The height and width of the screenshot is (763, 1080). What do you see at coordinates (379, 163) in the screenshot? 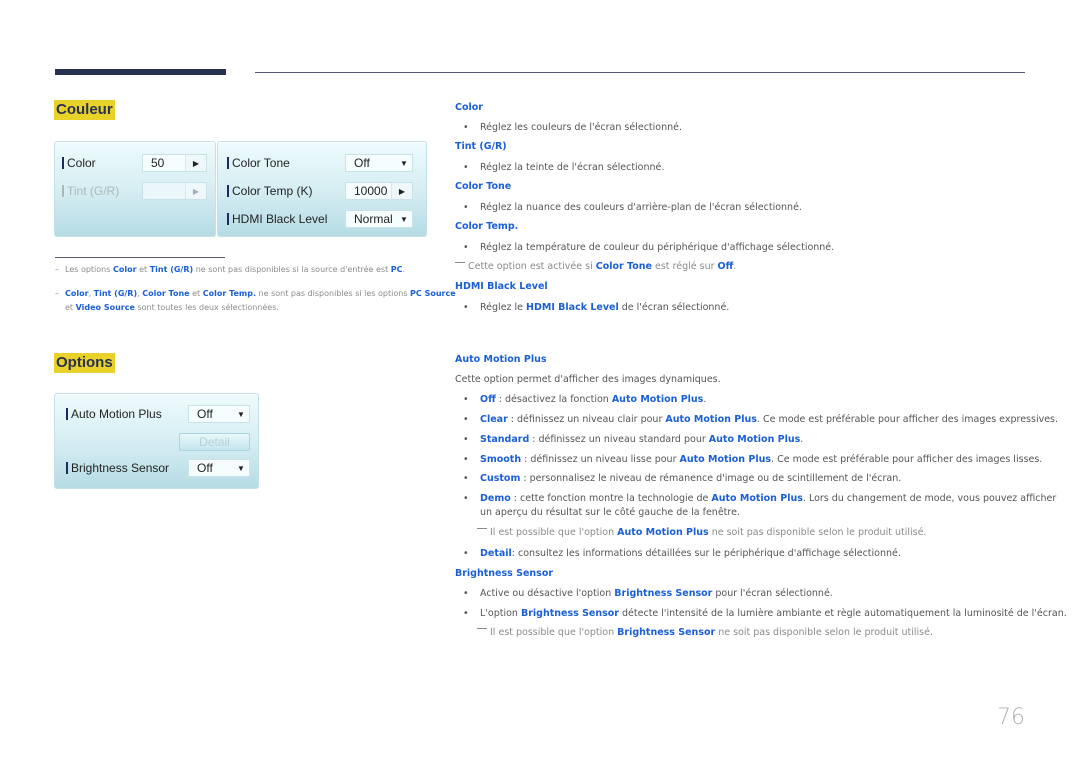
I see `color-tone-select: Off ▼` at bounding box center [379, 163].